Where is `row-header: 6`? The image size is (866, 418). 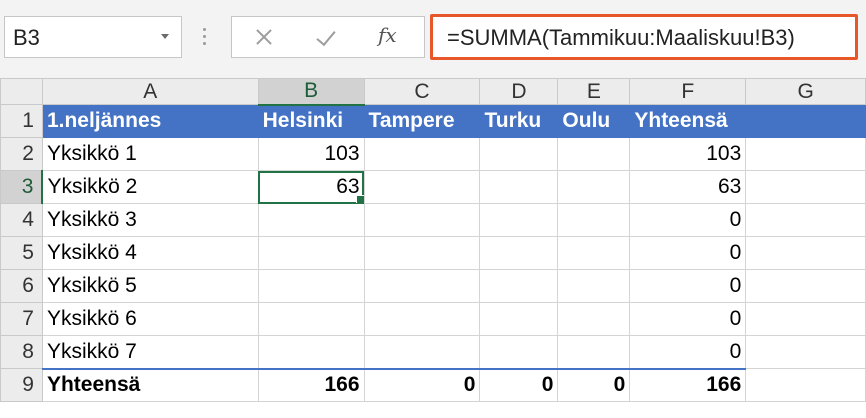
row-header: 6 is located at coordinates (21, 286).